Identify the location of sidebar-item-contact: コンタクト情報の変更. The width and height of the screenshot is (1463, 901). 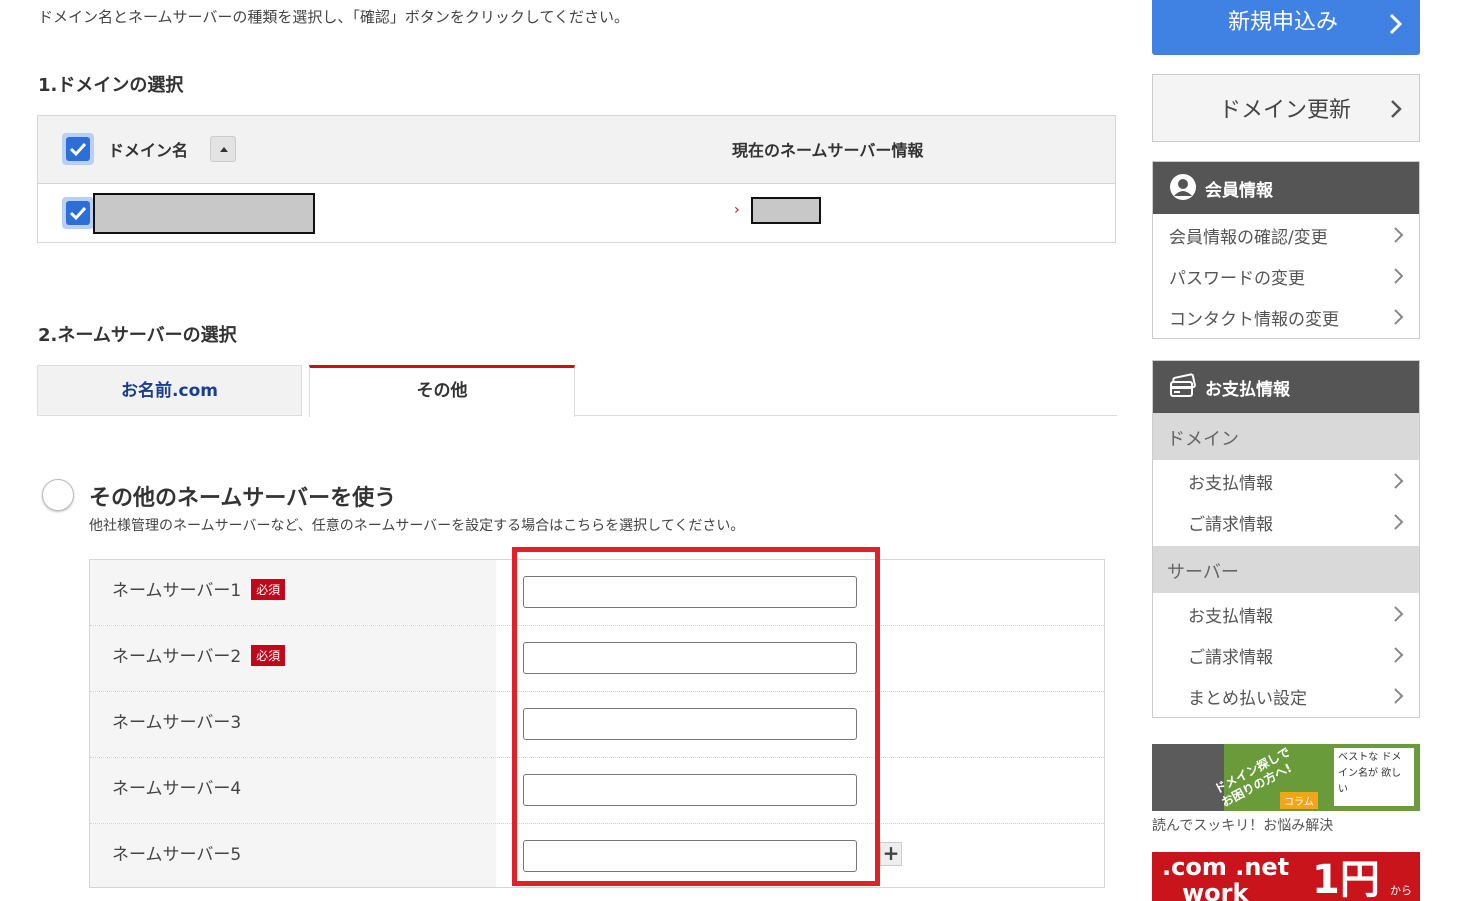
(1286, 316).